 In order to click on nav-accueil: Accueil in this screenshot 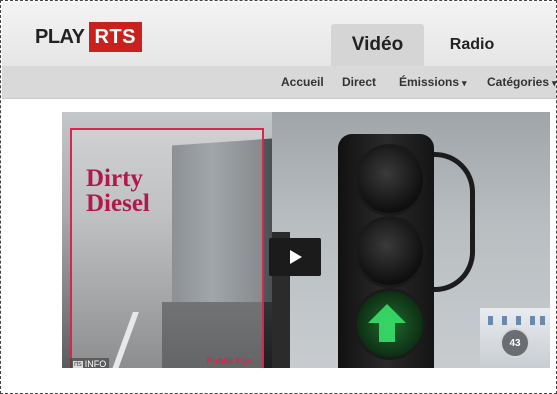, I will do `click(302, 82)`.